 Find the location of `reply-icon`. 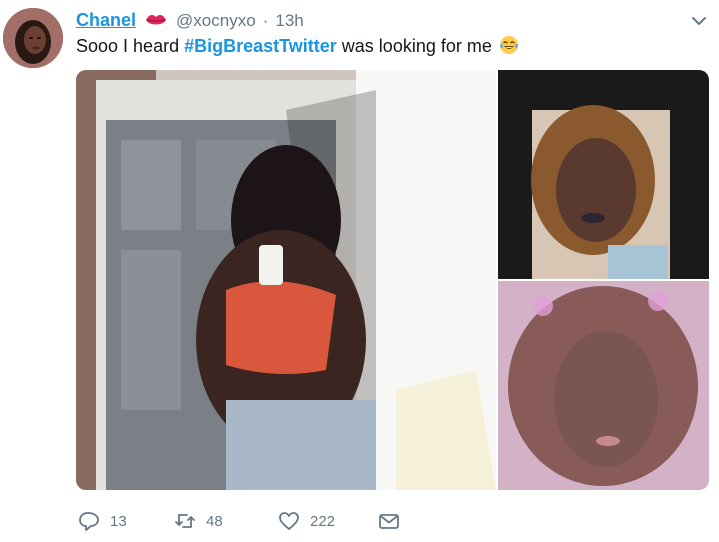

reply-icon is located at coordinates (89, 521).